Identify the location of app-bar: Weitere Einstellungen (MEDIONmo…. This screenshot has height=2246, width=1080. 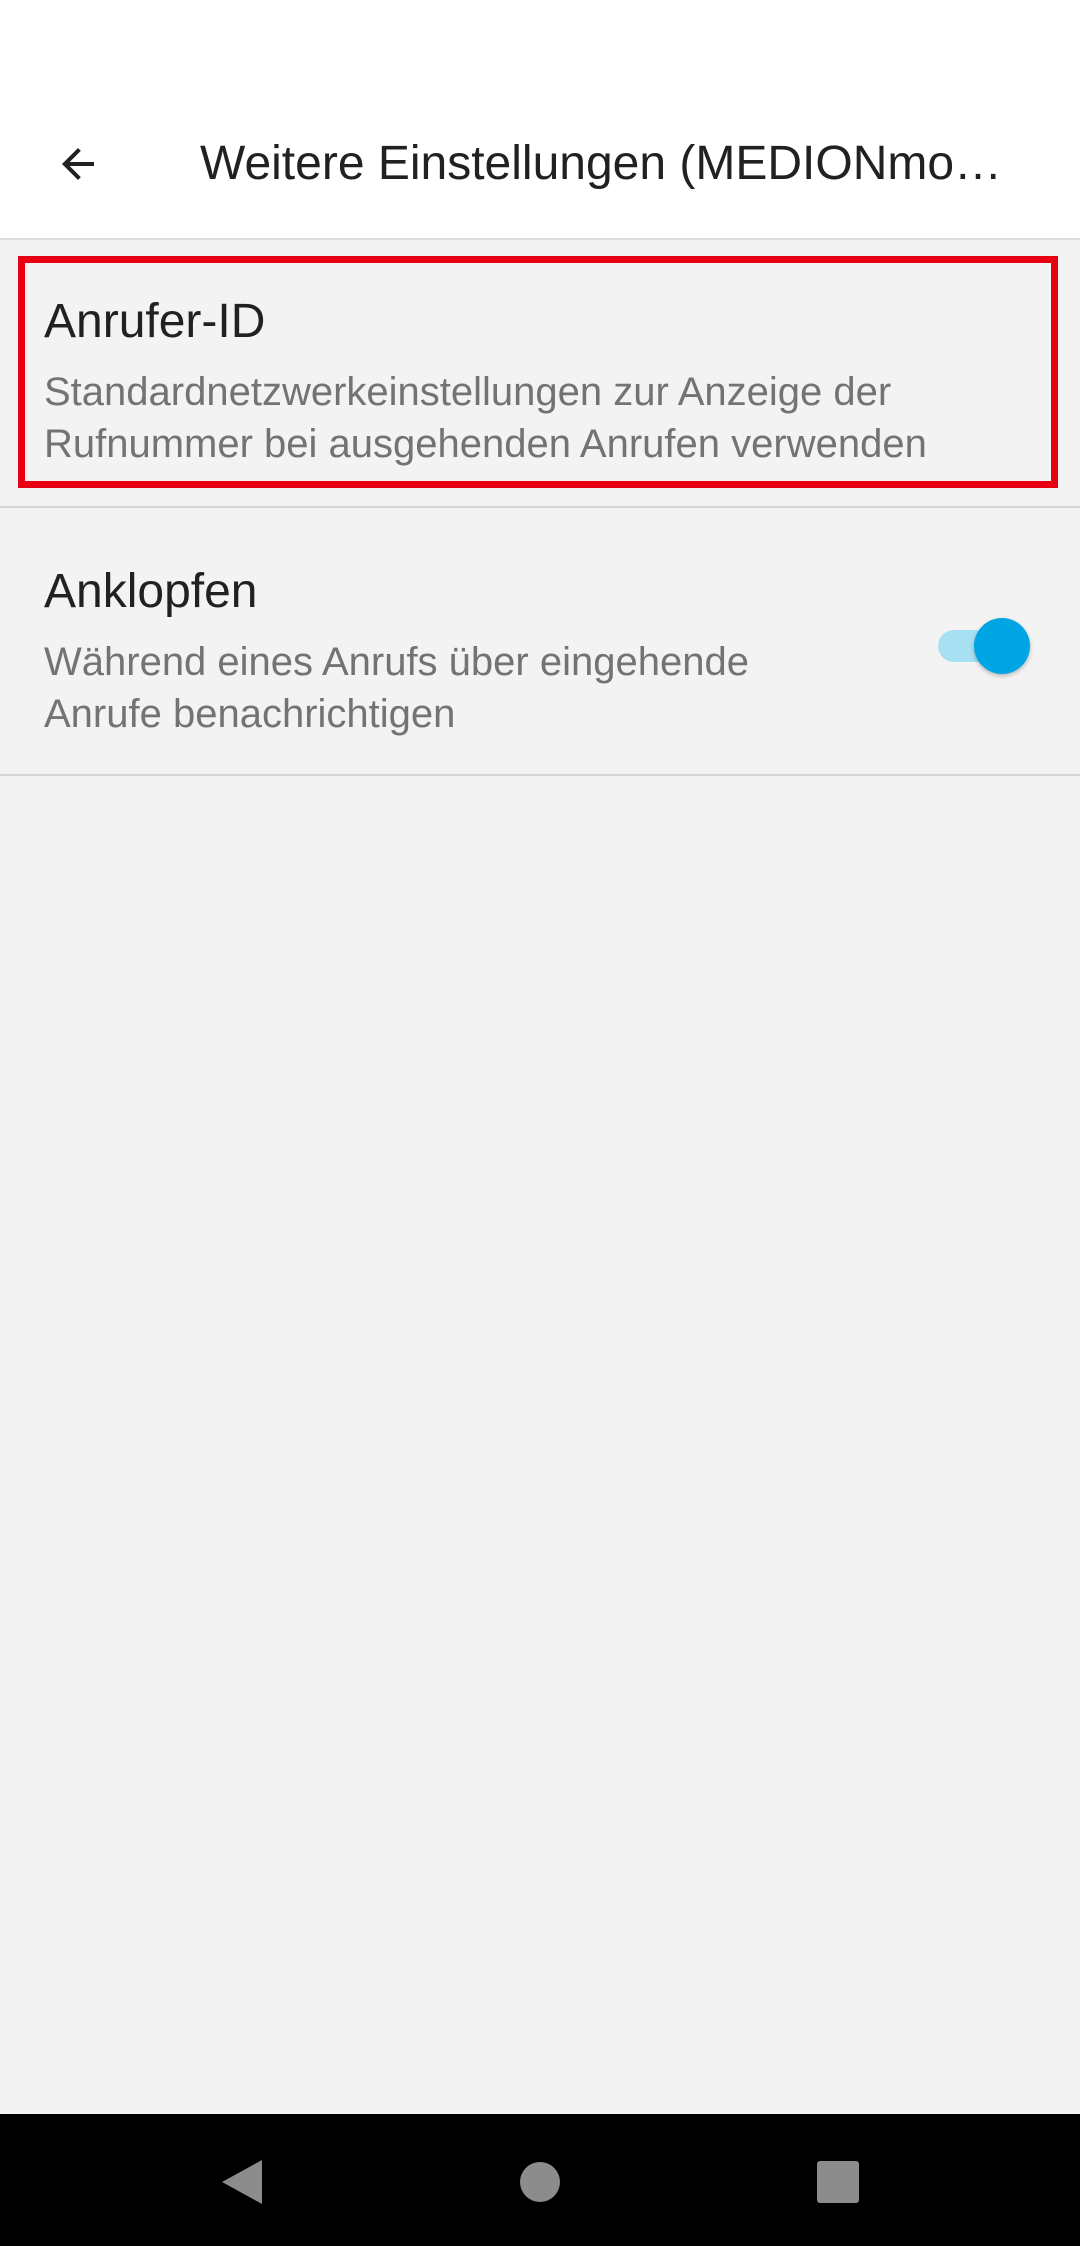
(540, 166).